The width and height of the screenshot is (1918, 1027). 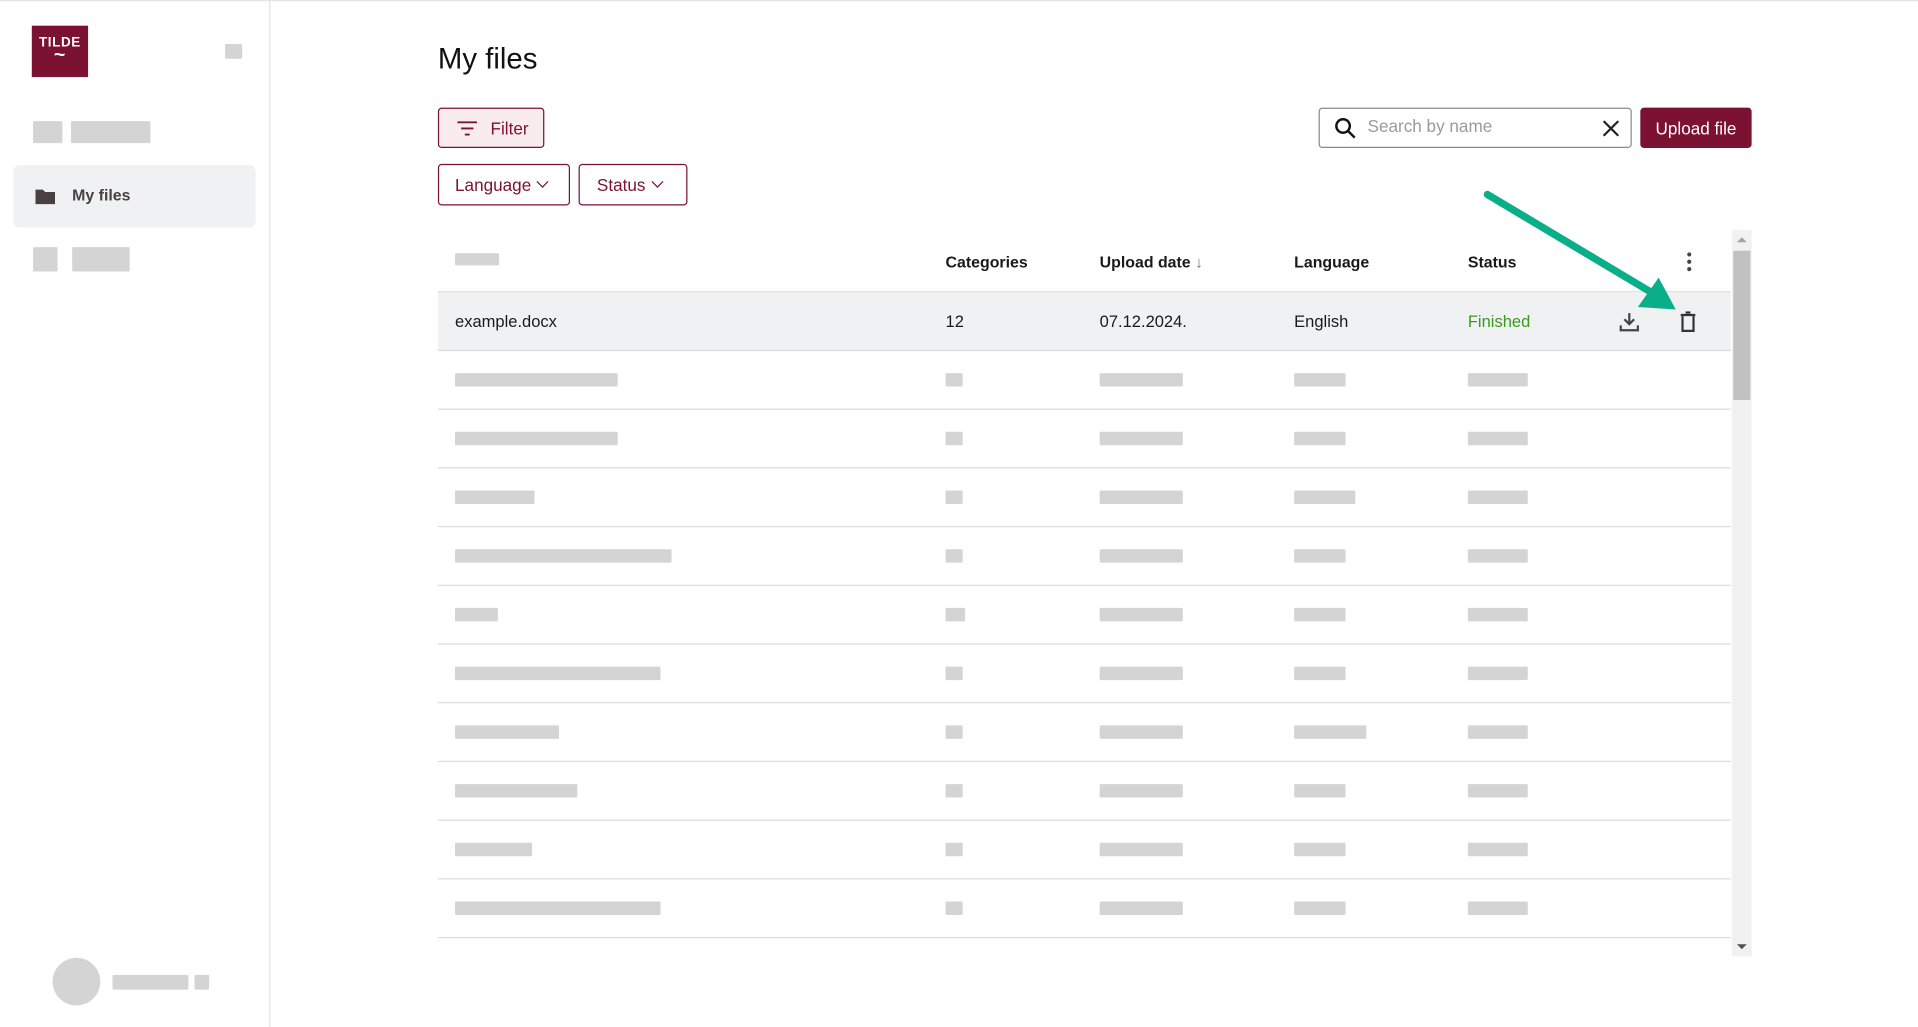 I want to click on upload-date-label: Upload date, so click(x=1145, y=261).